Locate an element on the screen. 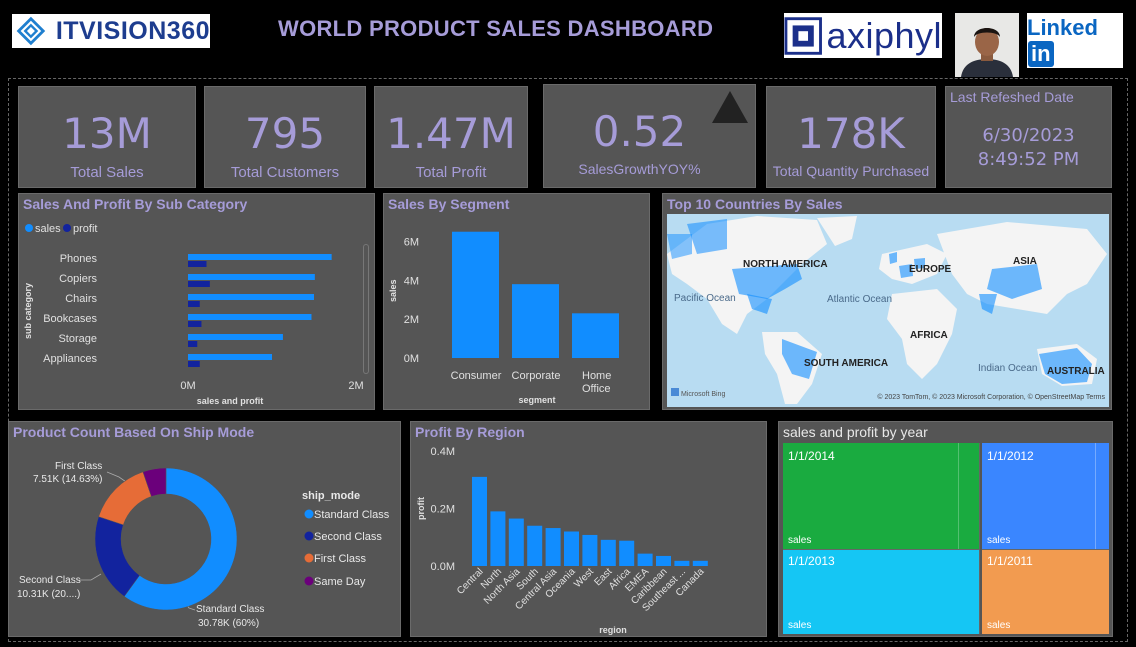  map-label-australia: AUSTRALIA is located at coordinates (1076, 371).